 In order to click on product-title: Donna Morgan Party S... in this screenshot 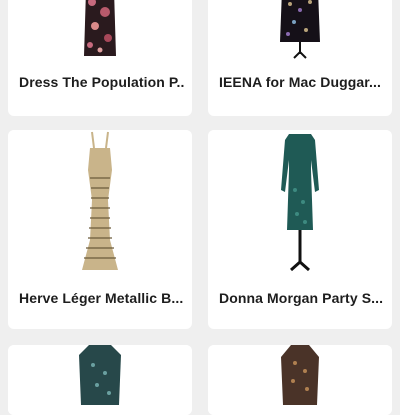, I will do `click(301, 298)`.